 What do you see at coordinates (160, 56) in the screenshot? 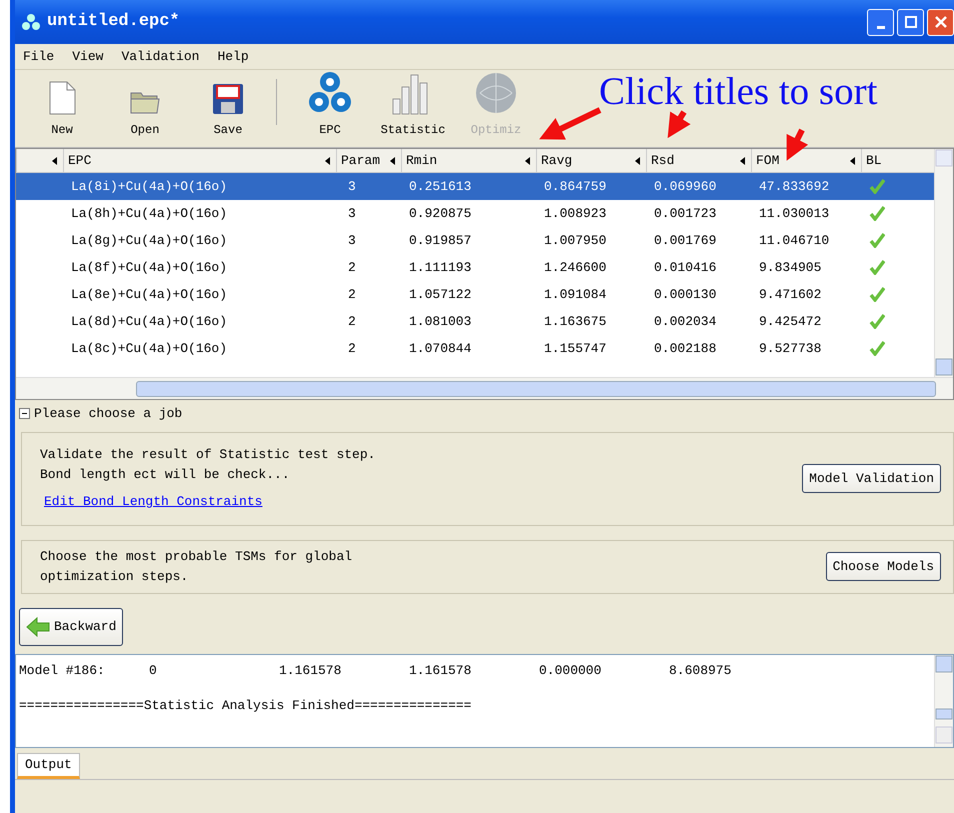
I see `menu-item: Validation` at bounding box center [160, 56].